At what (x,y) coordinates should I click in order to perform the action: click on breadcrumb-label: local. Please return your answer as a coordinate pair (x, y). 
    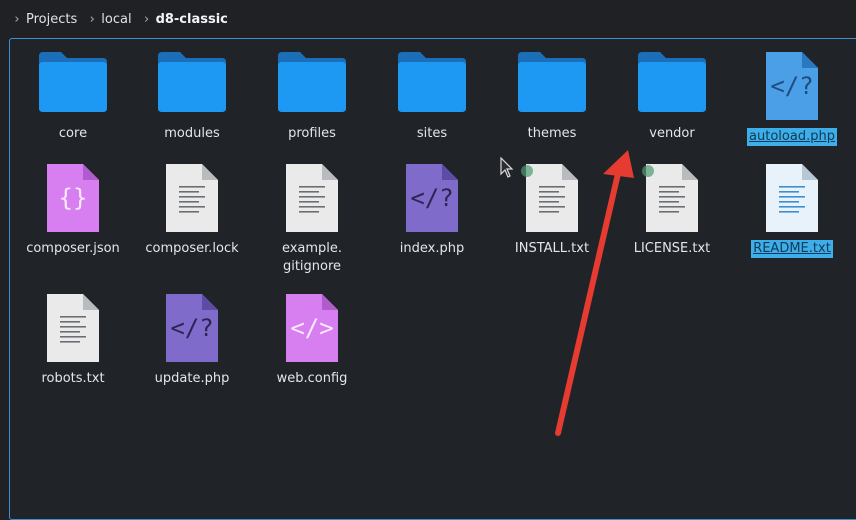
    Looking at the image, I should click on (116, 19).